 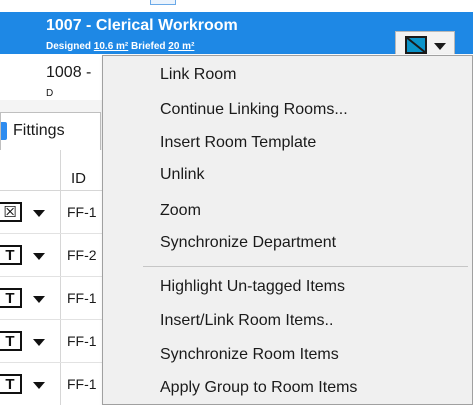 I want to click on room-area-info: Designed 10.6 m² Briefed 20 m², so click(x=120, y=46).